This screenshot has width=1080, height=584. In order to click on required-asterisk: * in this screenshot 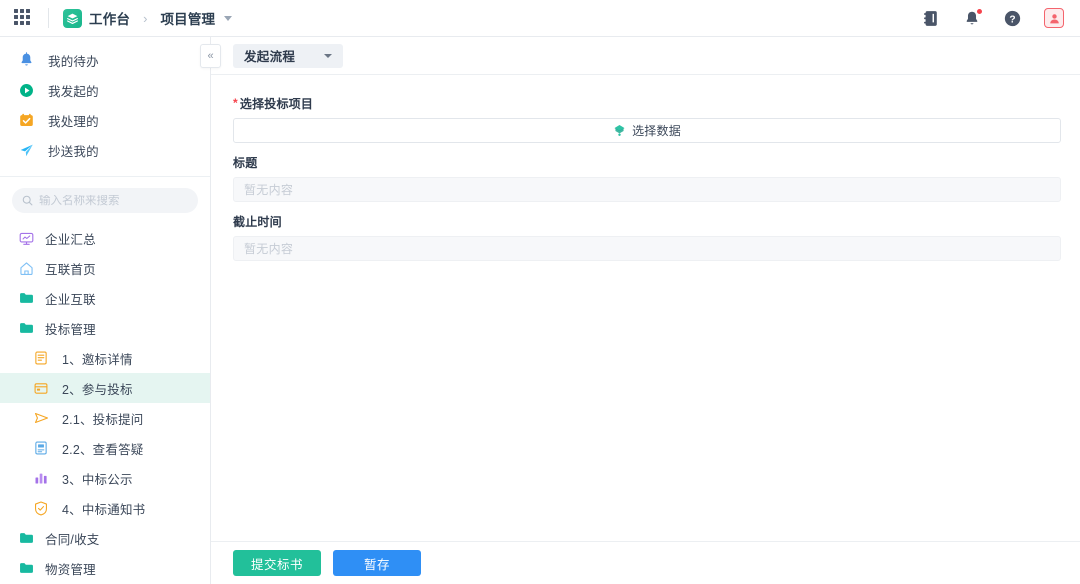, I will do `click(235, 102)`.